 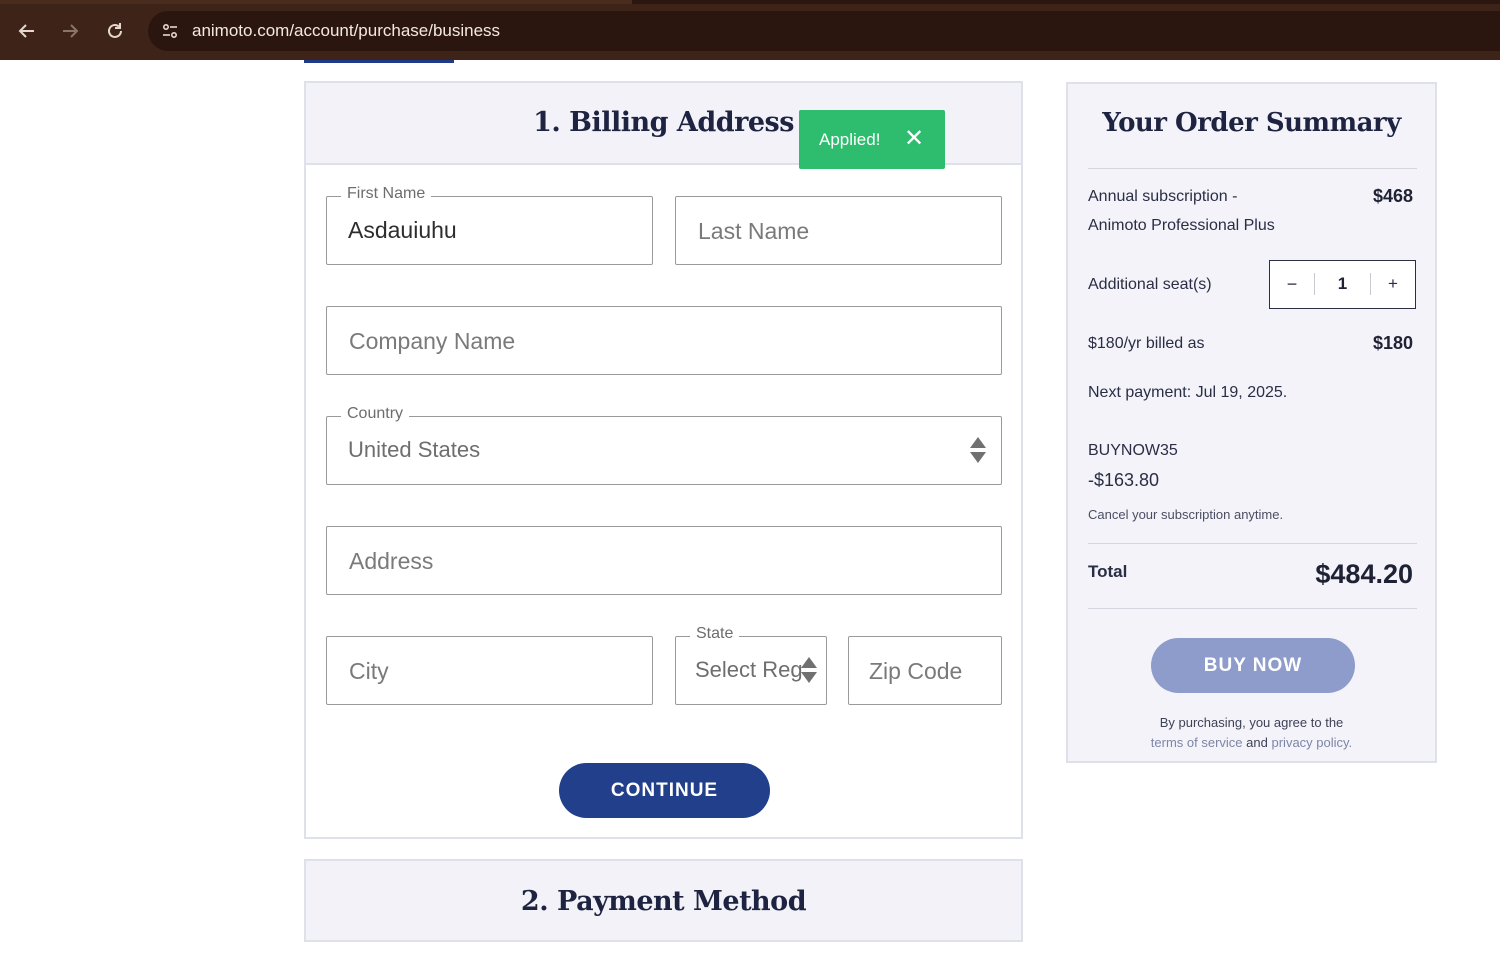 I want to click on address-bar: animoto.com/account/purchase/business, so click(x=824, y=31).